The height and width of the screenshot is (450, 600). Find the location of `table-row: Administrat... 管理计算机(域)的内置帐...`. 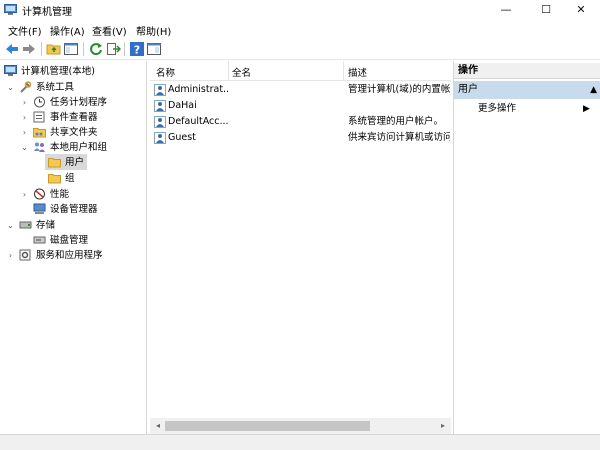

table-row: Administrat... 管理计算机(域)的内置帐... is located at coordinates (300, 90).